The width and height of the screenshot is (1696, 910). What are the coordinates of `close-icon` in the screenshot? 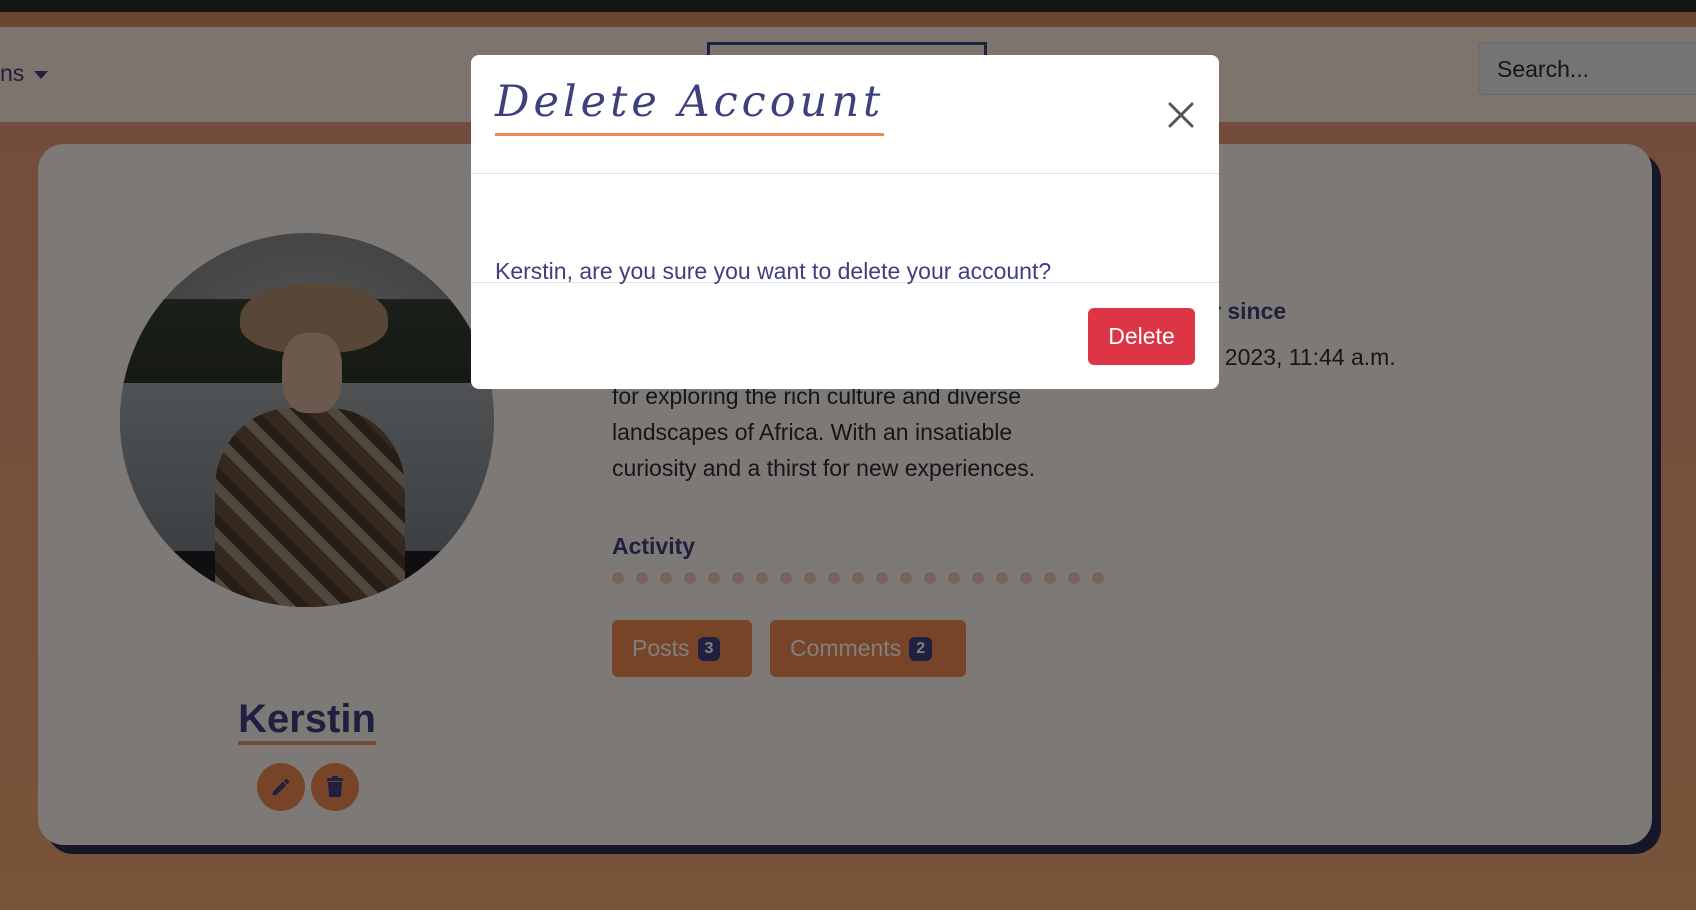 It's located at (1181, 115).